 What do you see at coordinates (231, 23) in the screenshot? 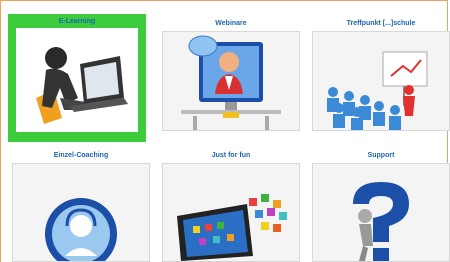
I see `tile-label: Webinare` at bounding box center [231, 23].